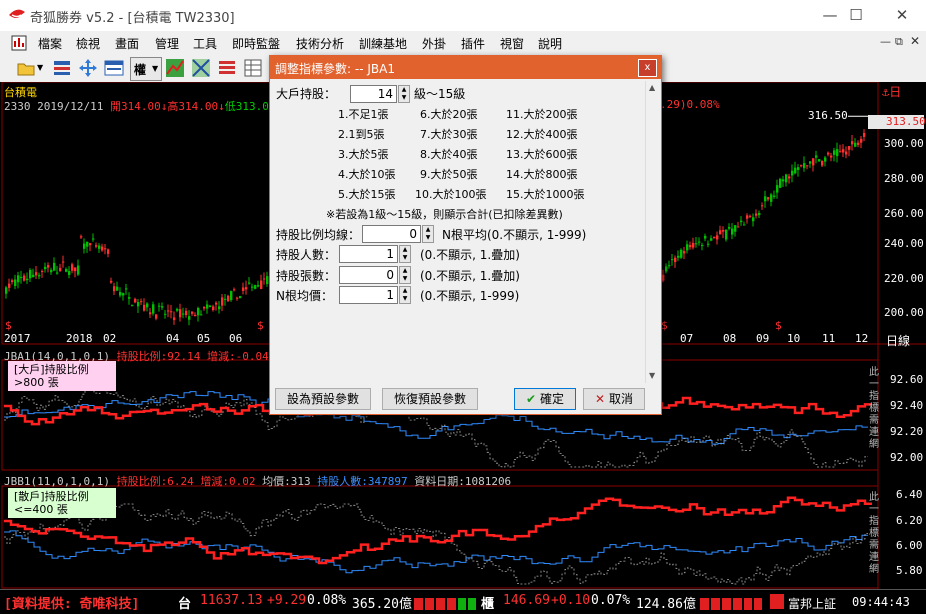 The height and width of the screenshot is (614, 926). I want to click on set-default-button: 設為預設參數, so click(323, 399).